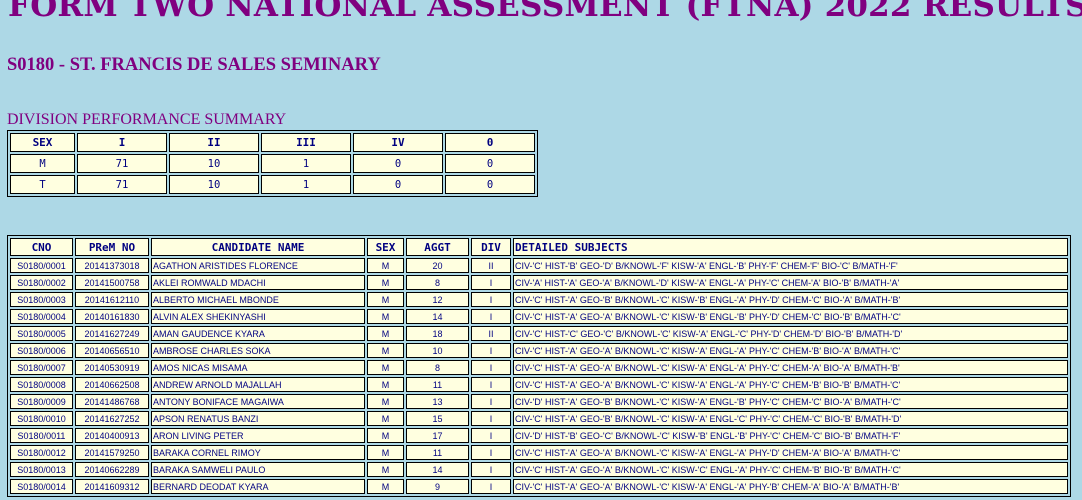 This screenshot has width=1082, height=500. I want to click on summary-header-row: SEX I II III IV 0, so click(272, 142).